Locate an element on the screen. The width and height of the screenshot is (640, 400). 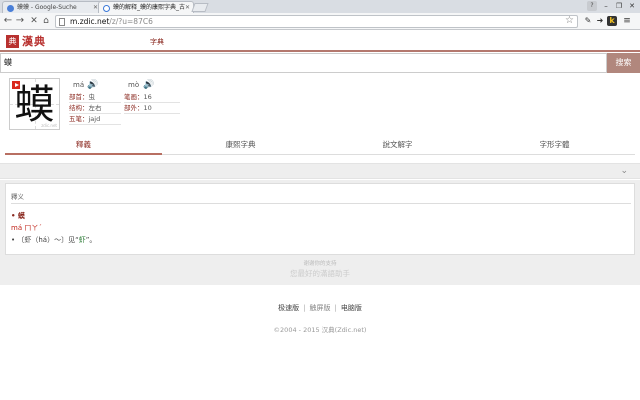
extension-k-icon: k is located at coordinates (612, 21).